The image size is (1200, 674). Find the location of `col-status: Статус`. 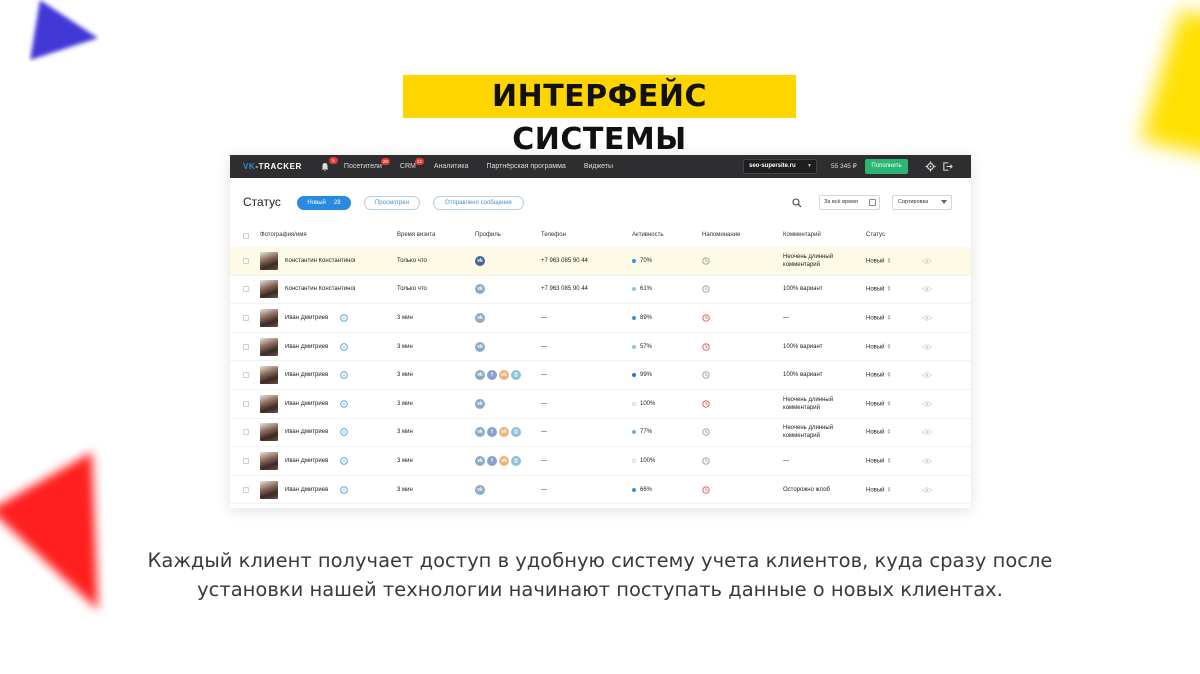

col-status: Статус is located at coordinates (875, 235).